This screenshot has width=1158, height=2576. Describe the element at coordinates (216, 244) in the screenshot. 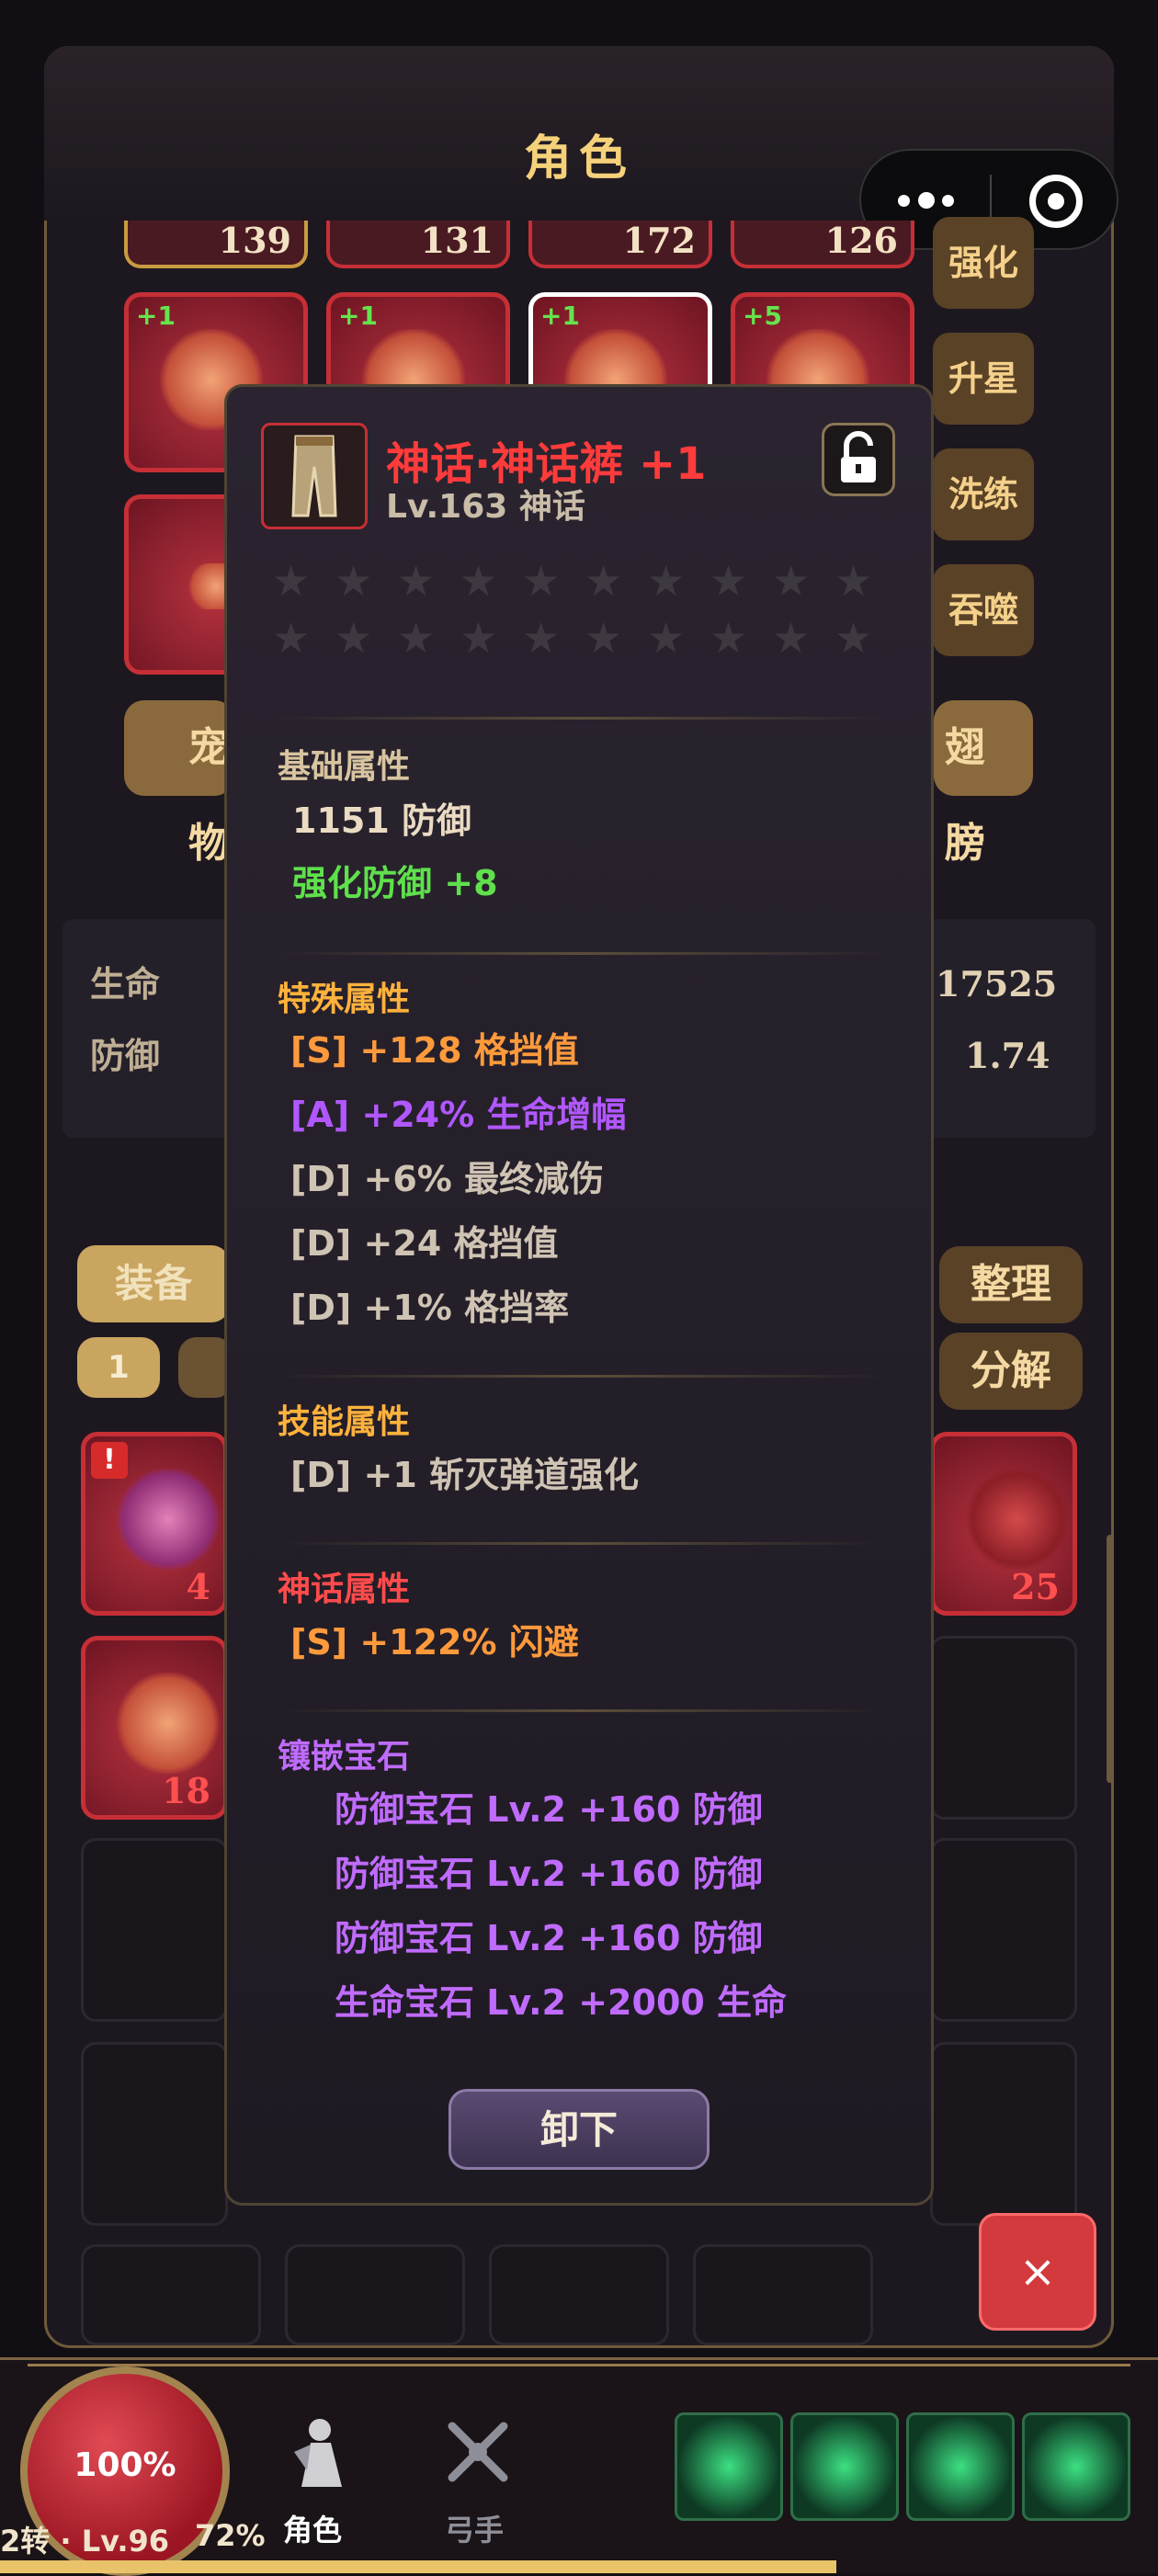

I see `equip-slot: 139` at that location.